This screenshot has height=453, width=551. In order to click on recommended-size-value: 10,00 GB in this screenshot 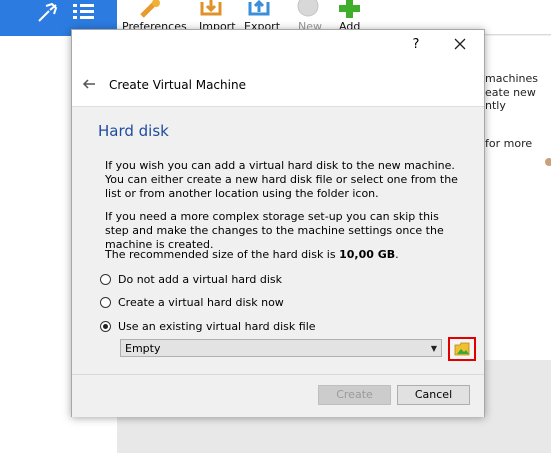, I will do `click(367, 254)`.